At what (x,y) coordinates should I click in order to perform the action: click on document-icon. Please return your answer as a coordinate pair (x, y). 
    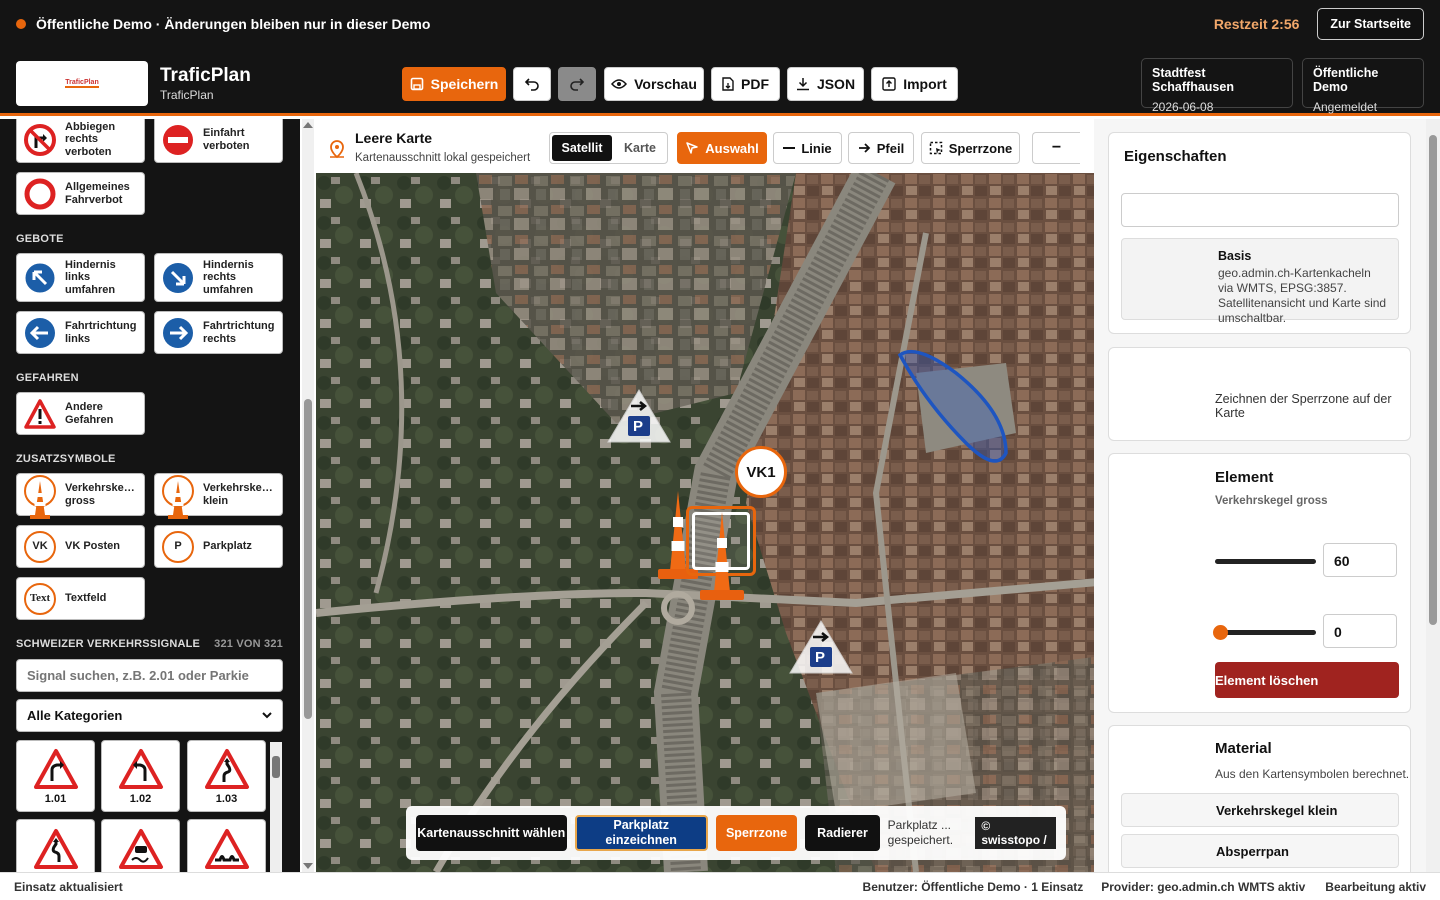
    Looking at the image, I should click on (728, 84).